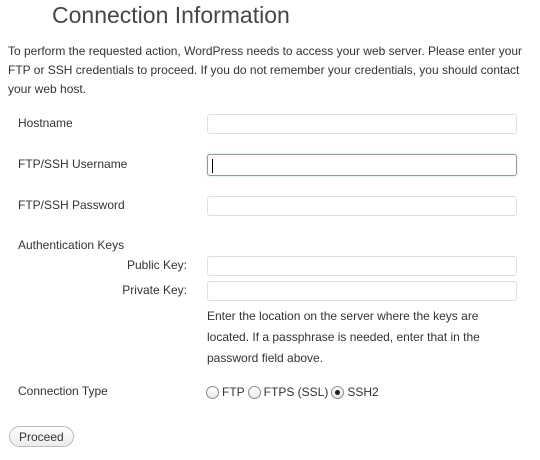 The height and width of the screenshot is (460, 540). I want to click on connection-type-label: Connection Type, so click(63, 391).